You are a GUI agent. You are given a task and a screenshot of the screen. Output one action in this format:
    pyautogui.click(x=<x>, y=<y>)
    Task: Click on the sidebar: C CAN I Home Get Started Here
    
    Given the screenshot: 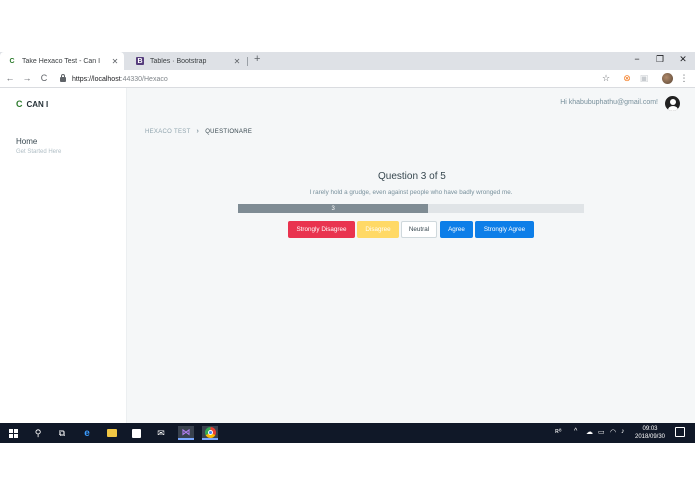 What is the action you would take?
    pyautogui.click(x=63, y=255)
    